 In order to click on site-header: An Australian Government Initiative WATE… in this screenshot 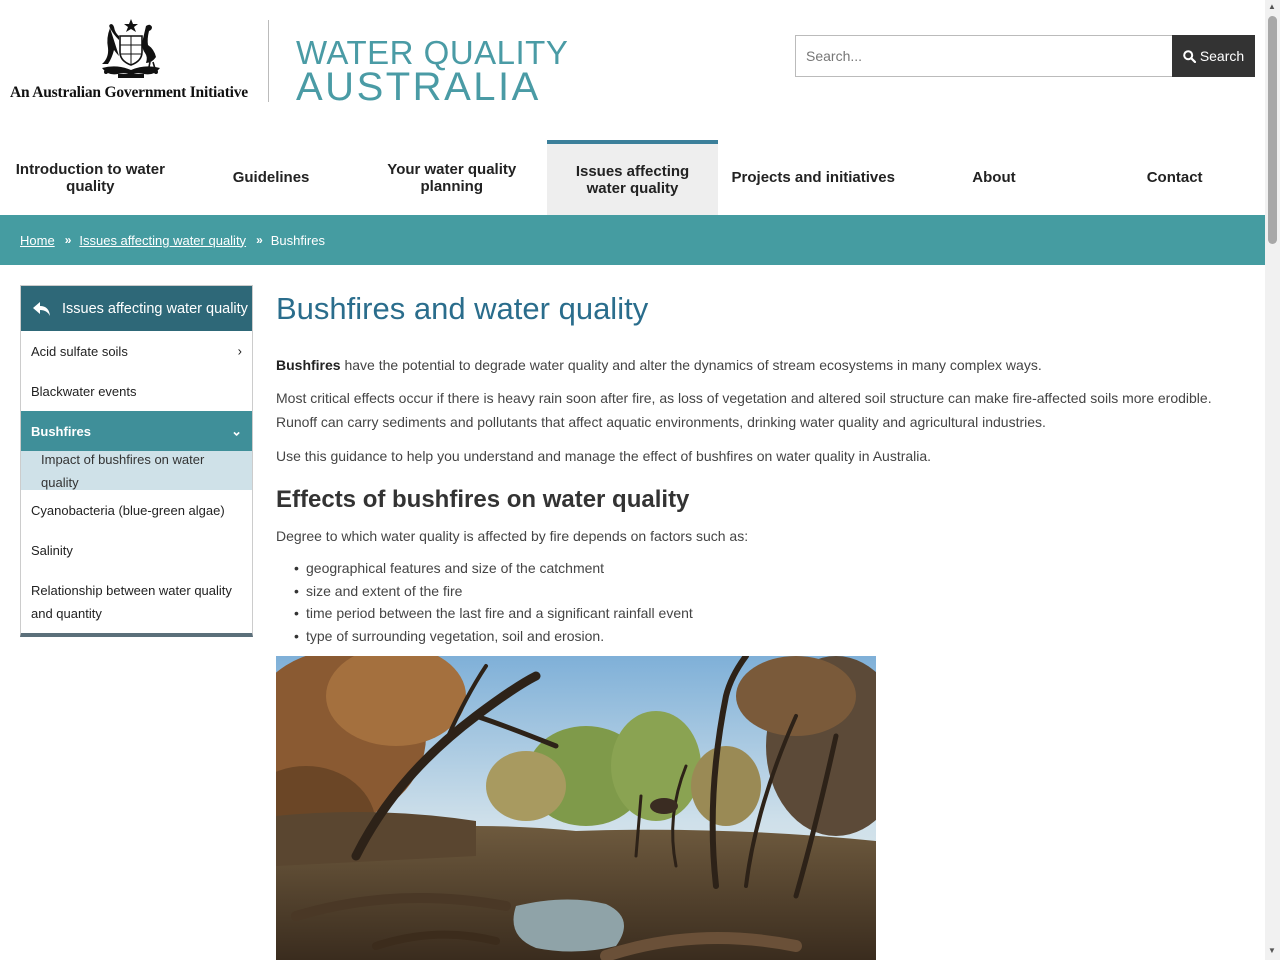, I will do `click(632, 70)`.